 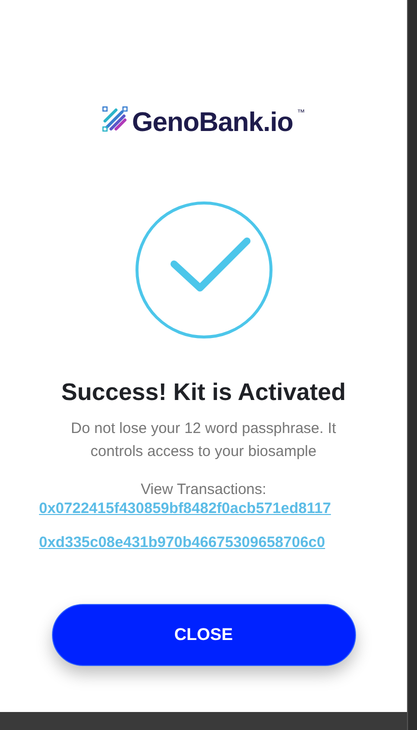 I want to click on success-title: Success! Kit is Activated, so click(x=203, y=393).